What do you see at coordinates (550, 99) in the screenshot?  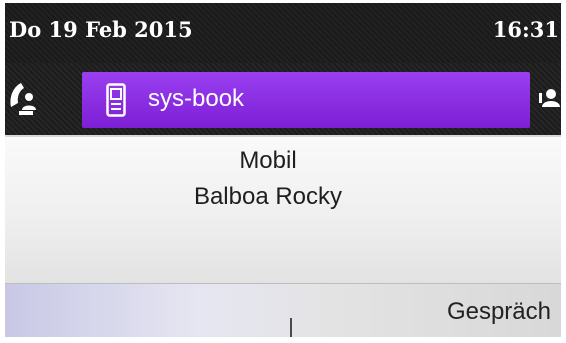 I see `person-icon` at bounding box center [550, 99].